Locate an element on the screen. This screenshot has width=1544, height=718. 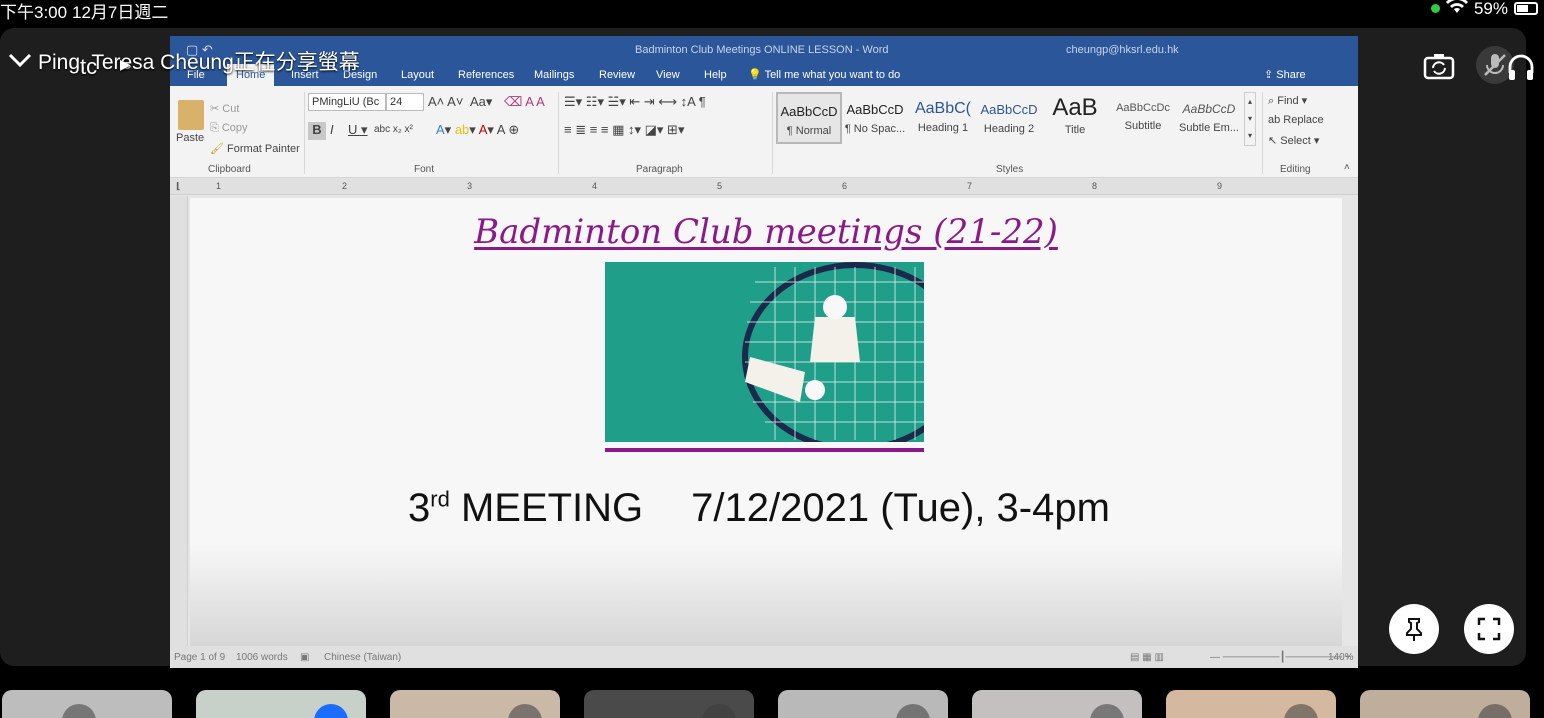
copy-icon: ⎘ is located at coordinates (216, 128).